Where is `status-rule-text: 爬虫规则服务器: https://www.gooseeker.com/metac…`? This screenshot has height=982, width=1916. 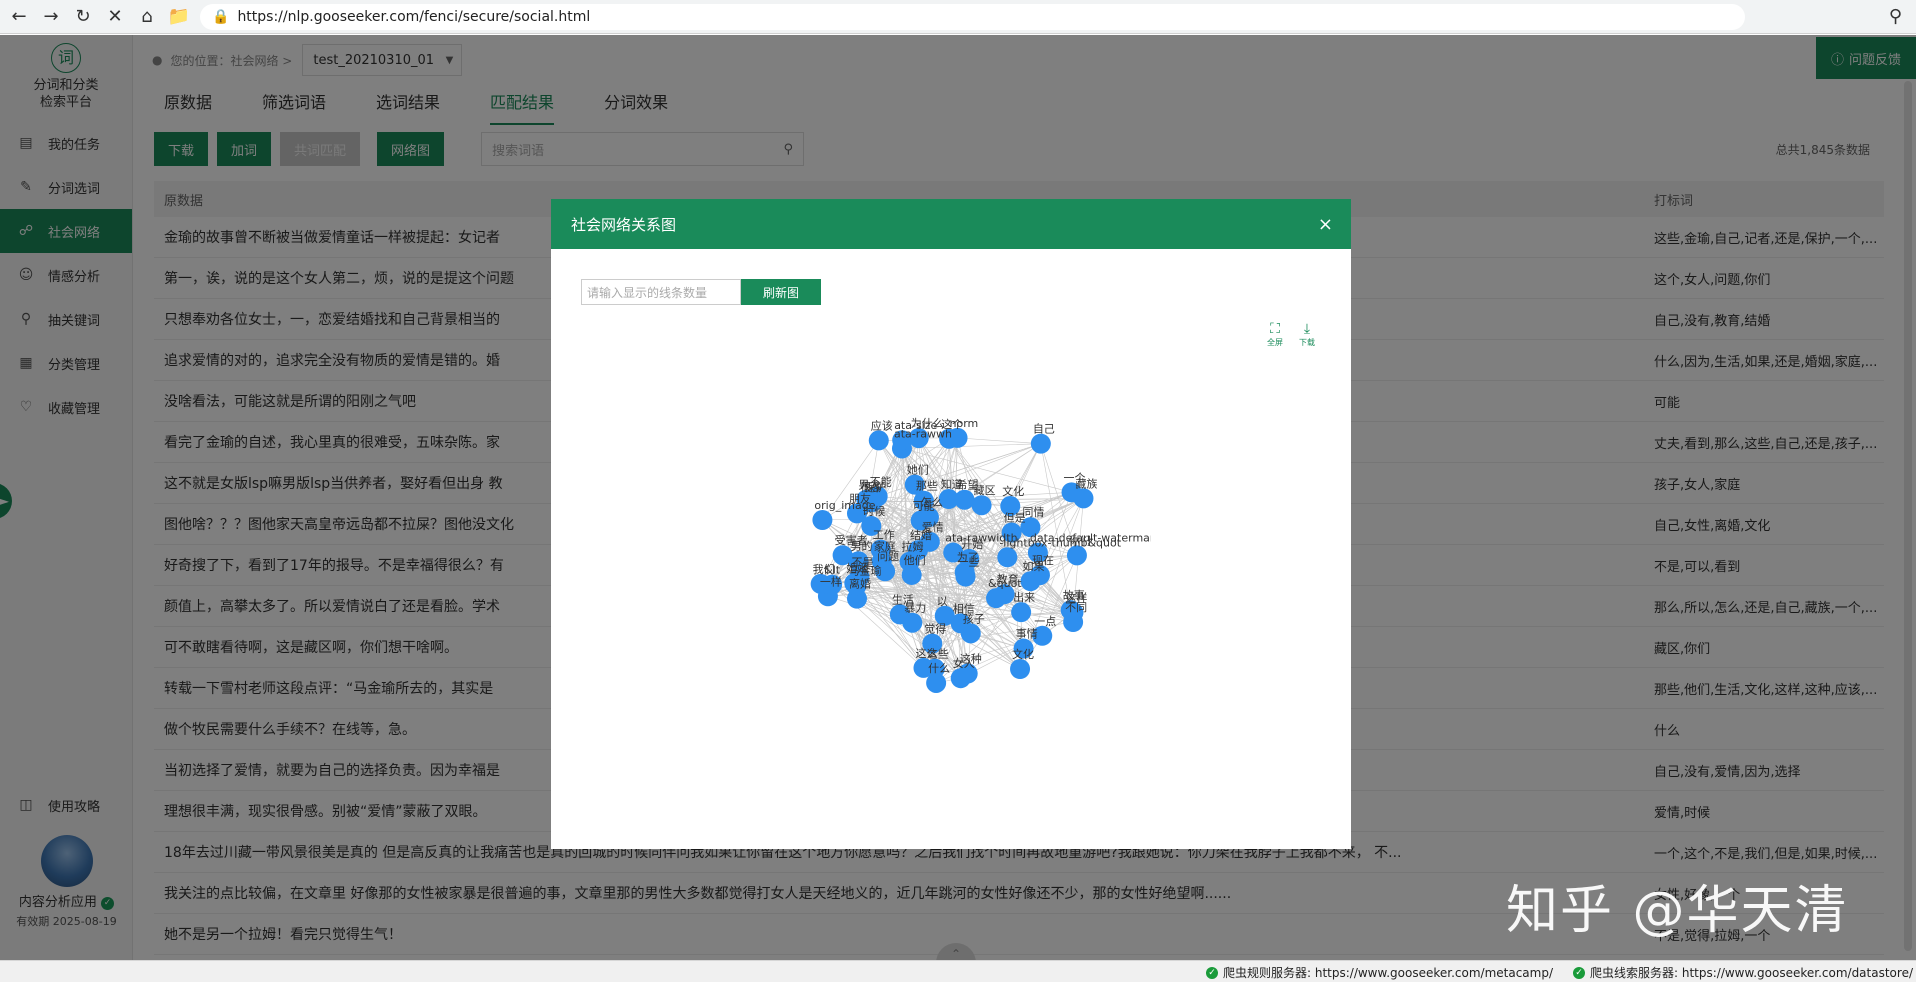 status-rule-text: 爬虫规则服务器: https://www.gooseeker.com/metac… is located at coordinates (1388, 973).